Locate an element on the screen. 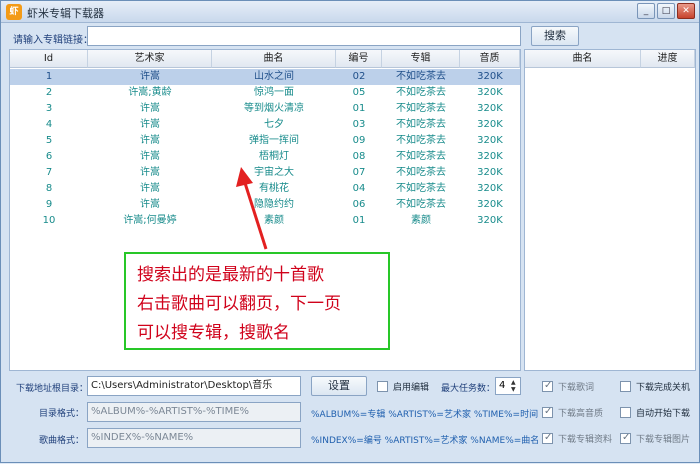 This screenshot has width=700, height=464. table-row: 5 许嵩 弹指一挥间 09 不如吃茶去 320K is located at coordinates (265, 141).